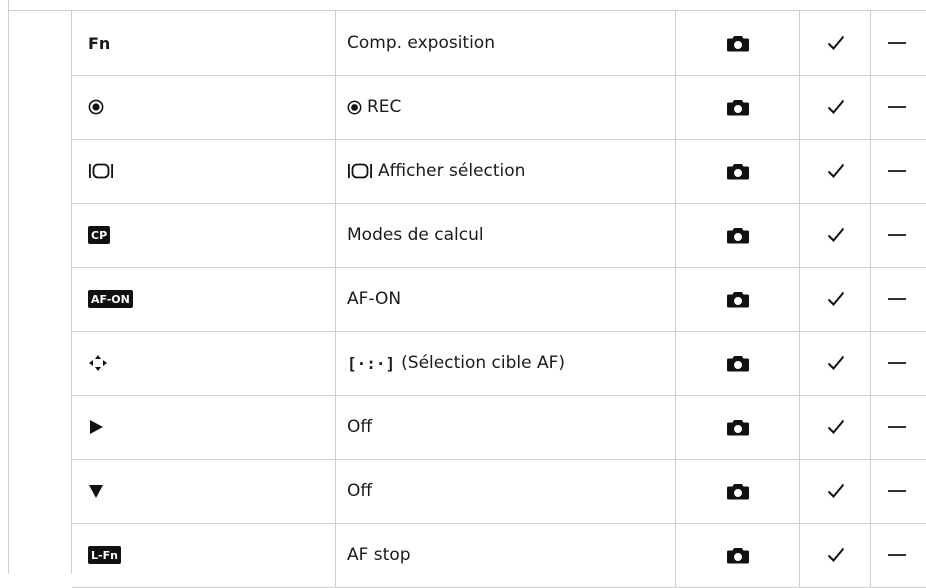 Image resolution: width=926 pixels, height=588 pixels. Describe the element at coordinates (99, 235) in the screenshot. I see `cp-badge: CP` at that location.